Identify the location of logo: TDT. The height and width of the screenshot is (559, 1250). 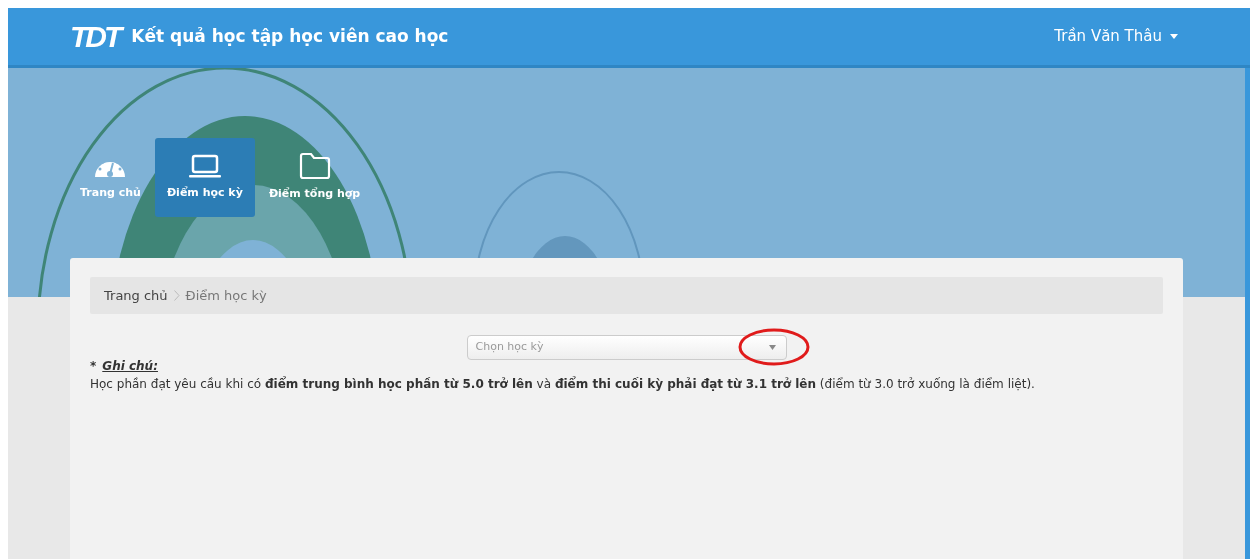
(95, 37).